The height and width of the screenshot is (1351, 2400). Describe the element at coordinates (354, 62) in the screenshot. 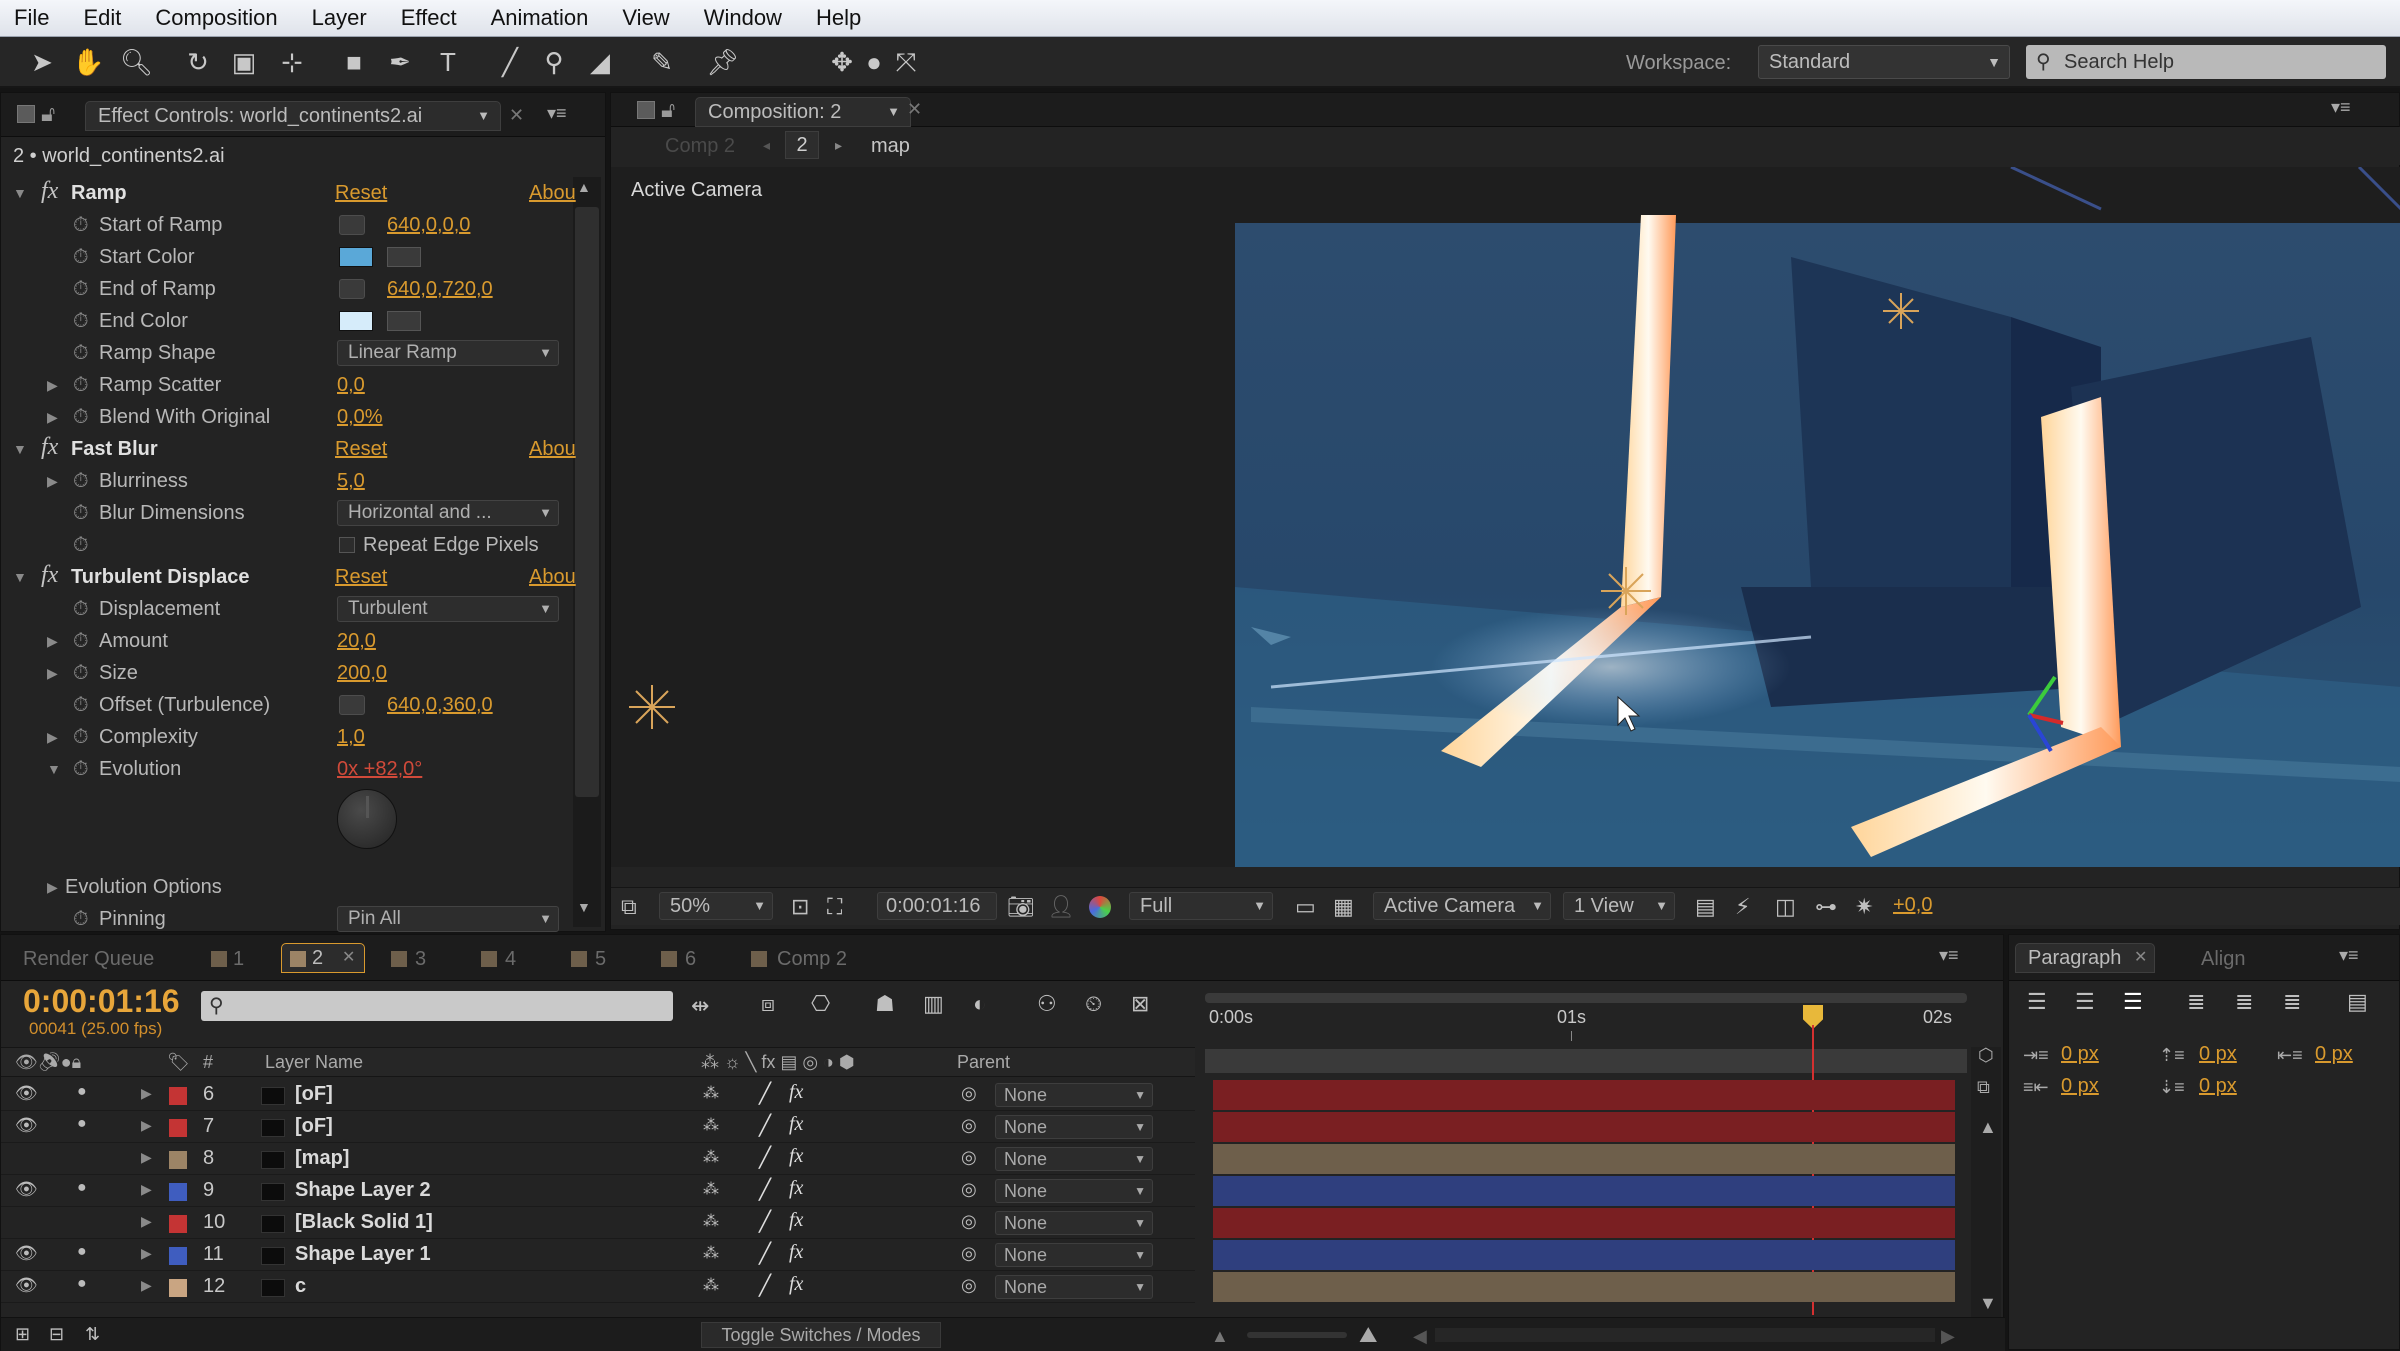

I see `rectangle-tool-icon: ■` at that location.